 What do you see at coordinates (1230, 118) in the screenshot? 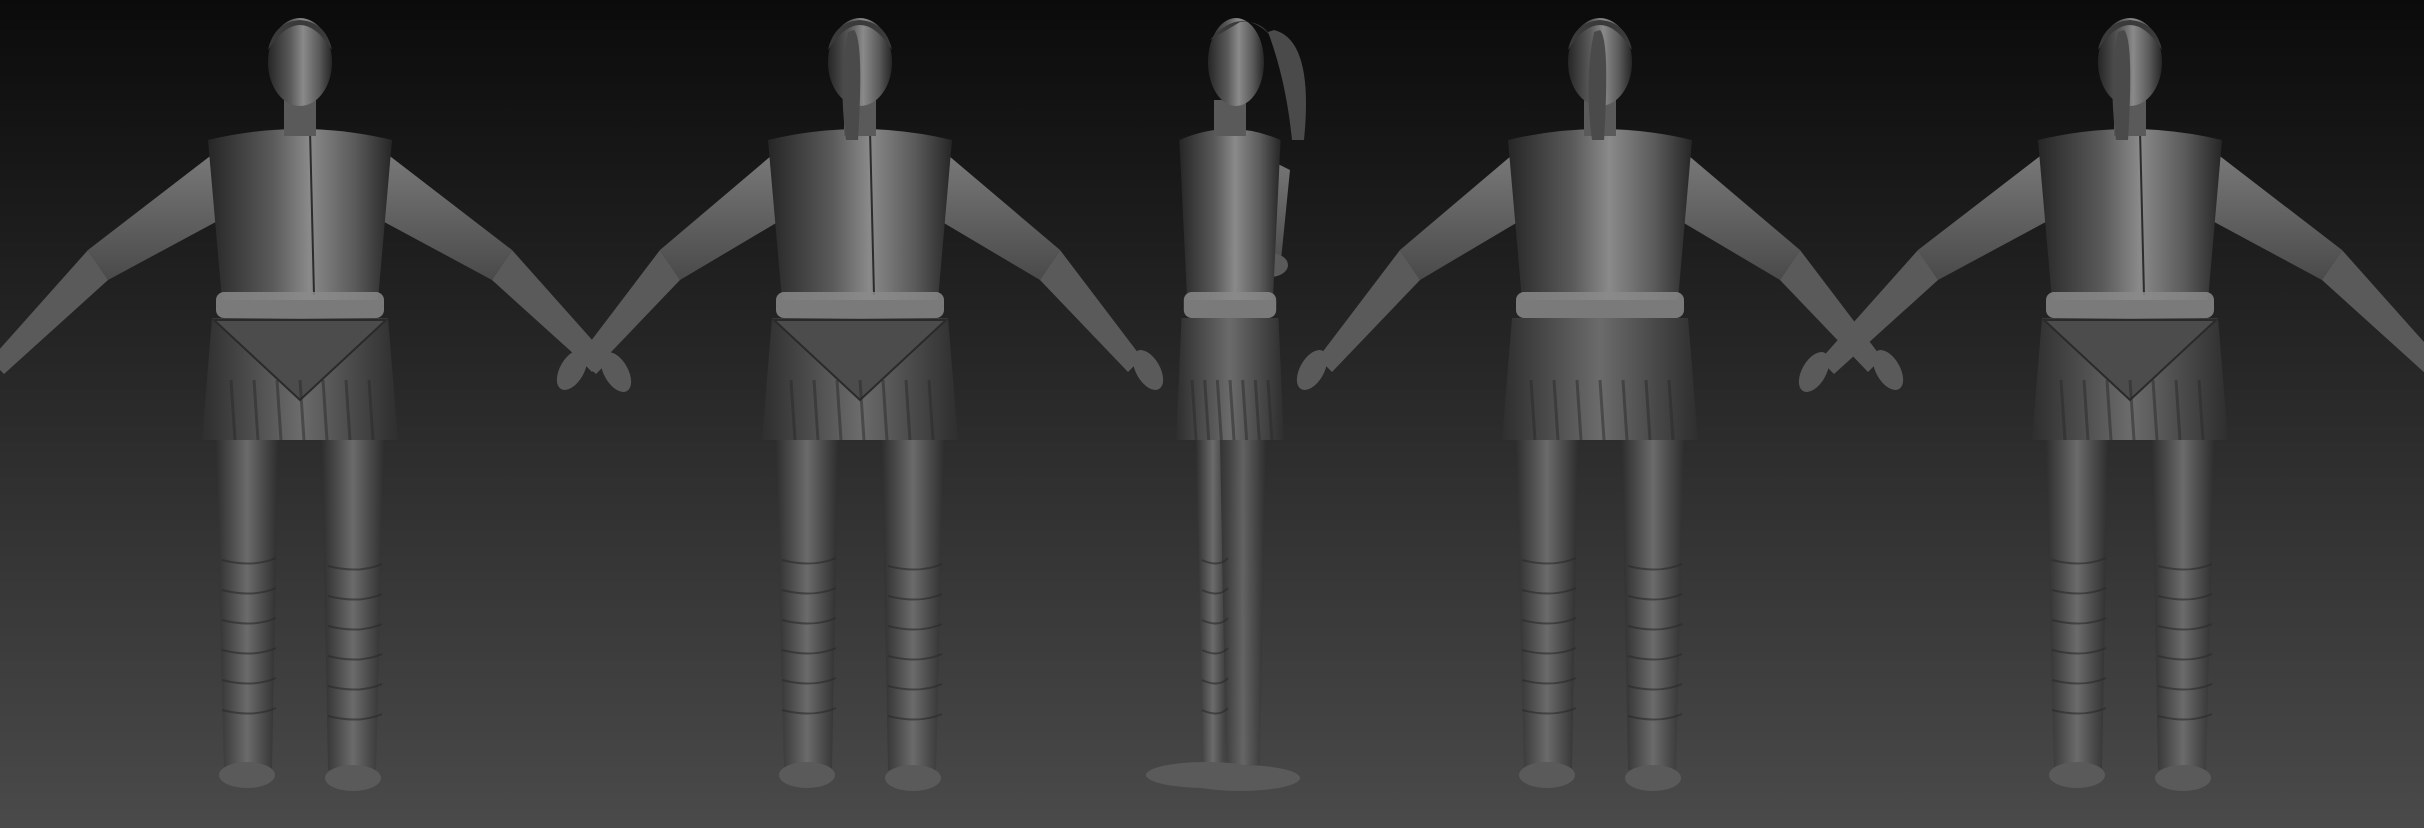
I see `neck` at bounding box center [1230, 118].